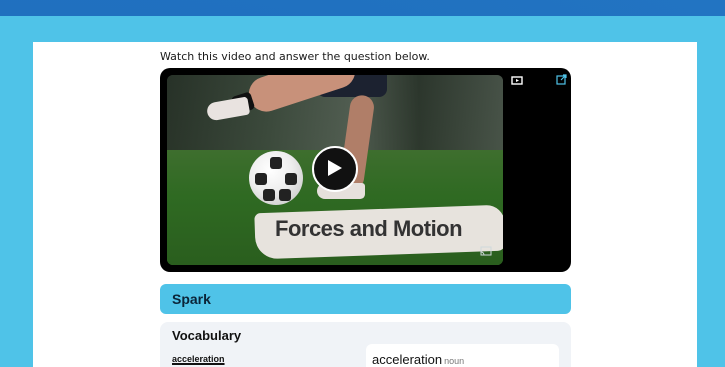 The width and height of the screenshot is (725, 367). Describe the element at coordinates (517, 81) in the screenshot. I see `tv-icon` at that location.